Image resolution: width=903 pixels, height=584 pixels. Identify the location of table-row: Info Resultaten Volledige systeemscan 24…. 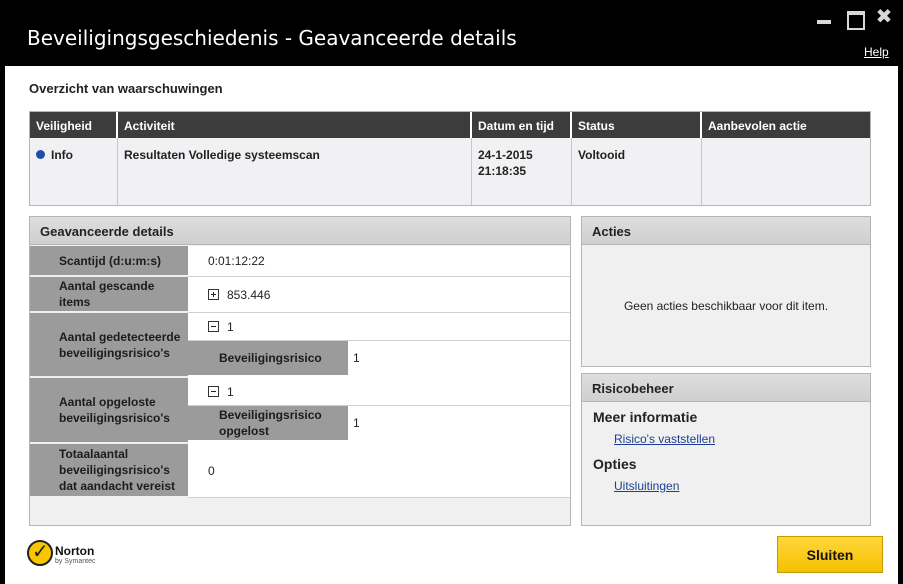
(450, 171).